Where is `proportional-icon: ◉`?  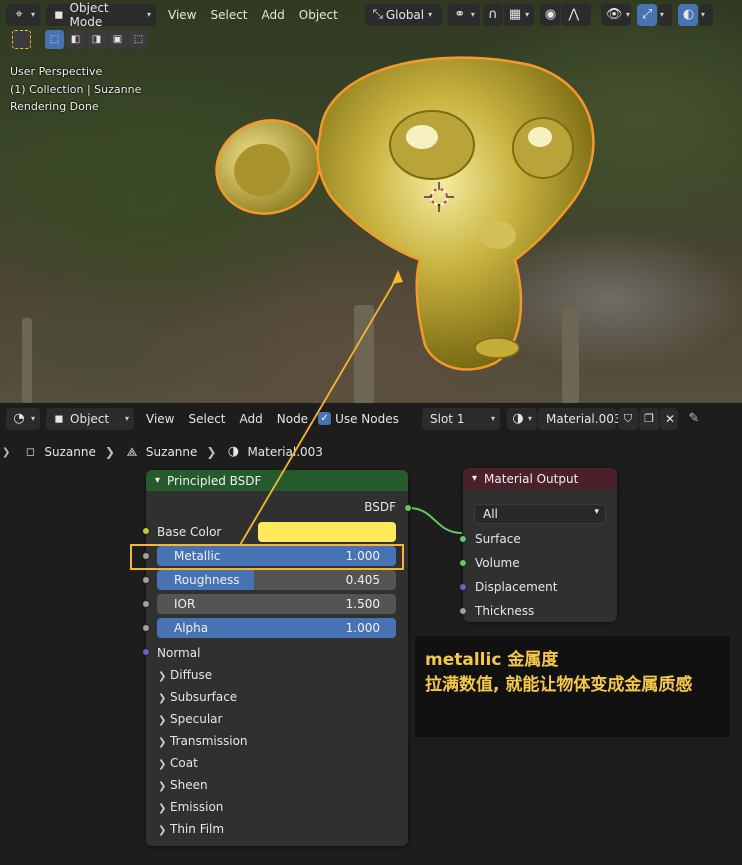
proportional-icon: ◉ is located at coordinates (550, 14).